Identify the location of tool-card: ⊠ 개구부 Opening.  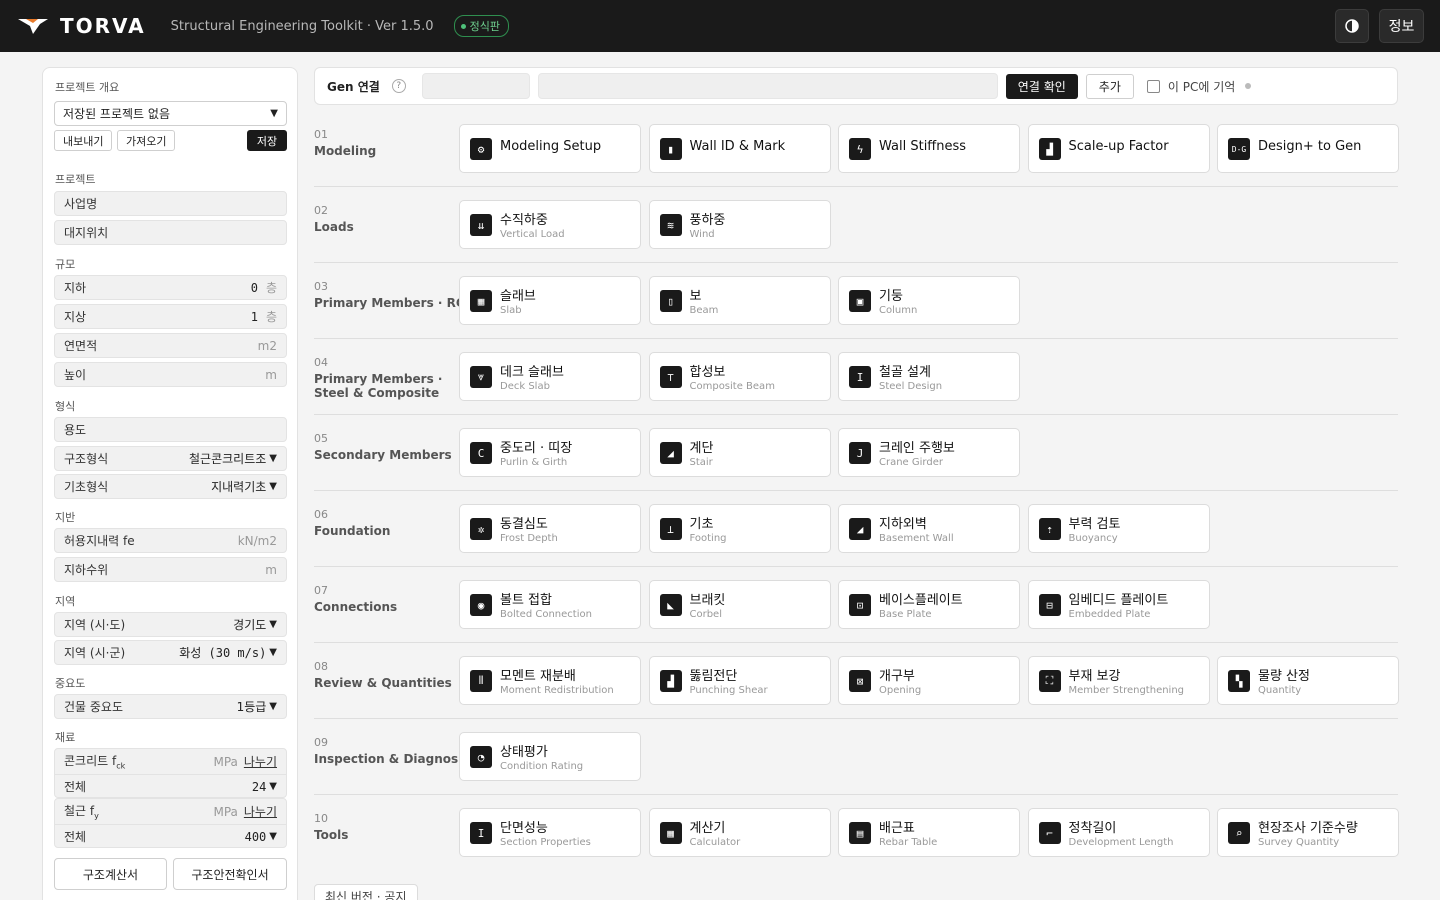
(929, 680).